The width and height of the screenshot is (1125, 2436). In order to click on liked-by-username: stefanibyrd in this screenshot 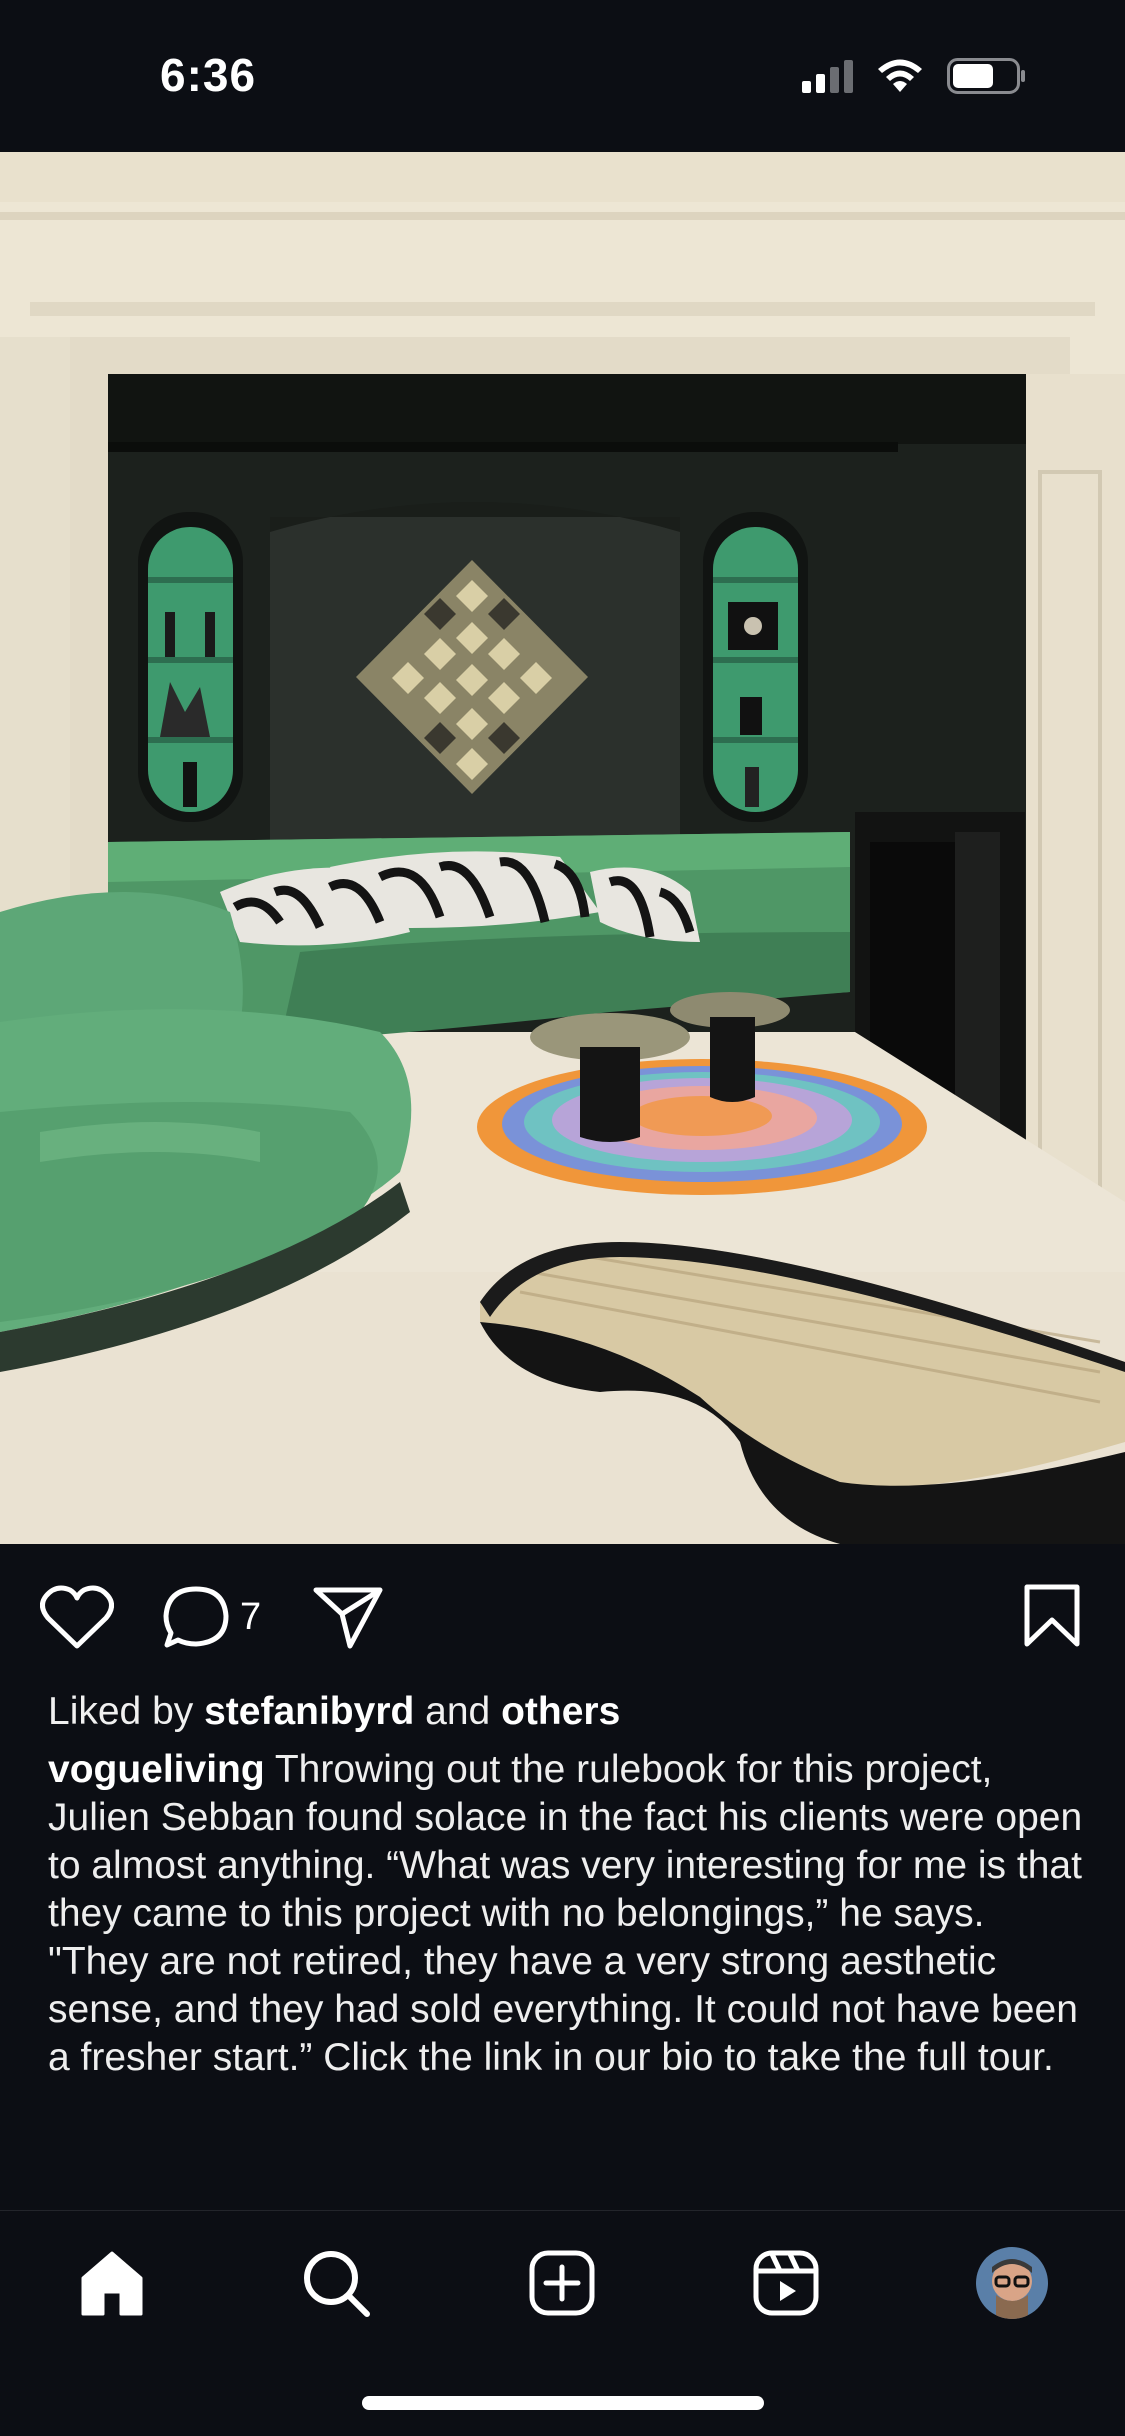, I will do `click(309, 1711)`.